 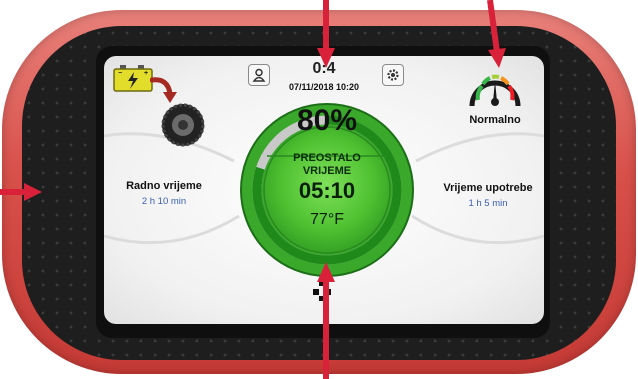 What do you see at coordinates (326, 34) in the screenshot?
I see `callout-arrow-clock` at bounding box center [326, 34].